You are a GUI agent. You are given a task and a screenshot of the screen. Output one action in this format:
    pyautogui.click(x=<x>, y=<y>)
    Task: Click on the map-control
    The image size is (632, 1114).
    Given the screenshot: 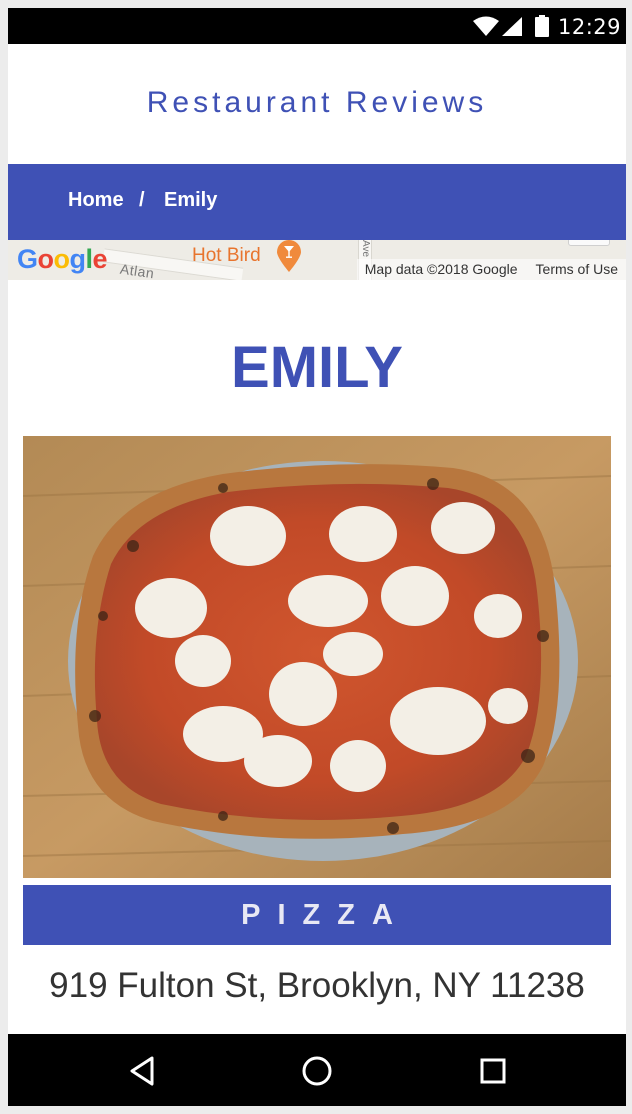 What is the action you would take?
    pyautogui.click(x=589, y=243)
    